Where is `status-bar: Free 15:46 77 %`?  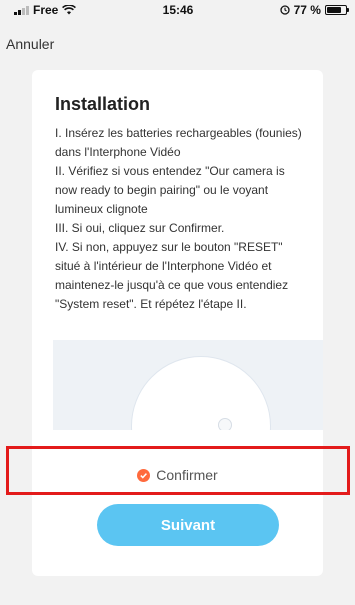
status-bar: Free 15:46 77 % is located at coordinates (177, 10).